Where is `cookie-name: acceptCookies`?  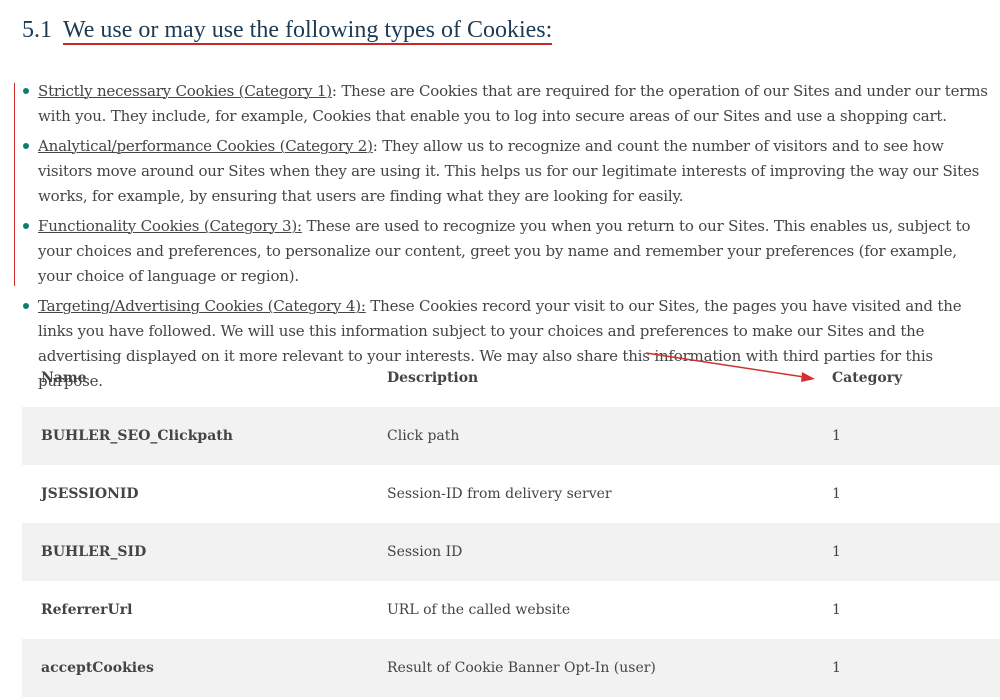 cookie-name: acceptCookies is located at coordinates (195, 668).